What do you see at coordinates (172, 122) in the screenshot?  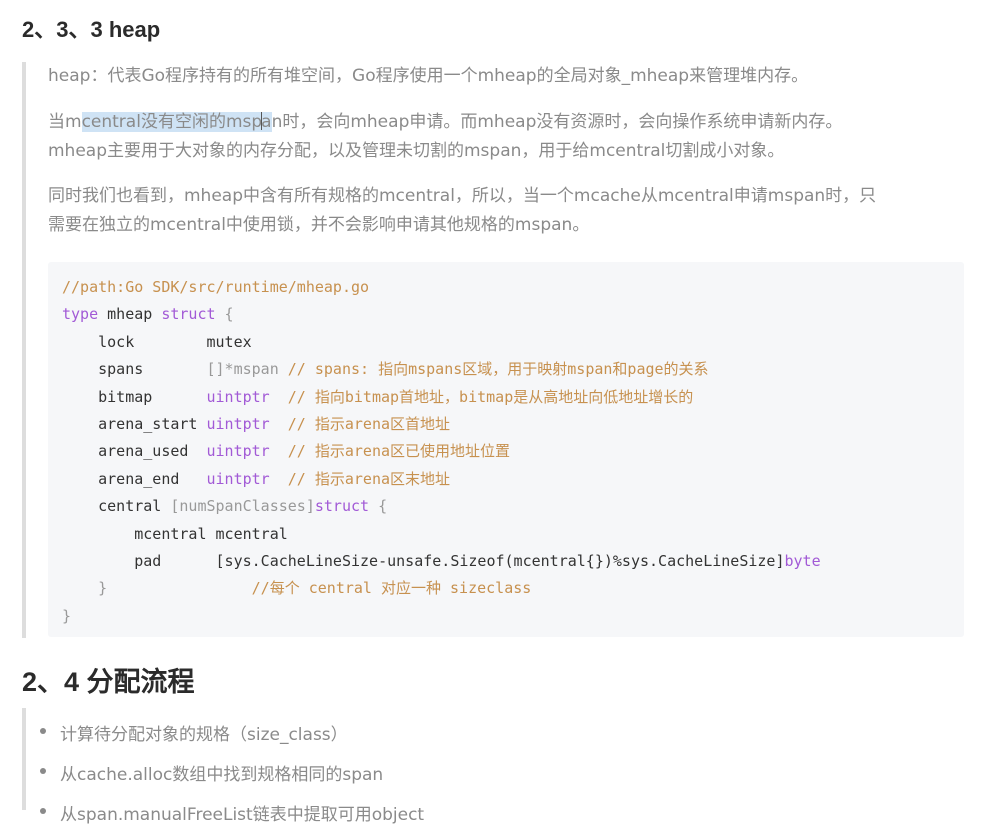 I see `selected-text-part-a: central没有空闲的msp` at bounding box center [172, 122].